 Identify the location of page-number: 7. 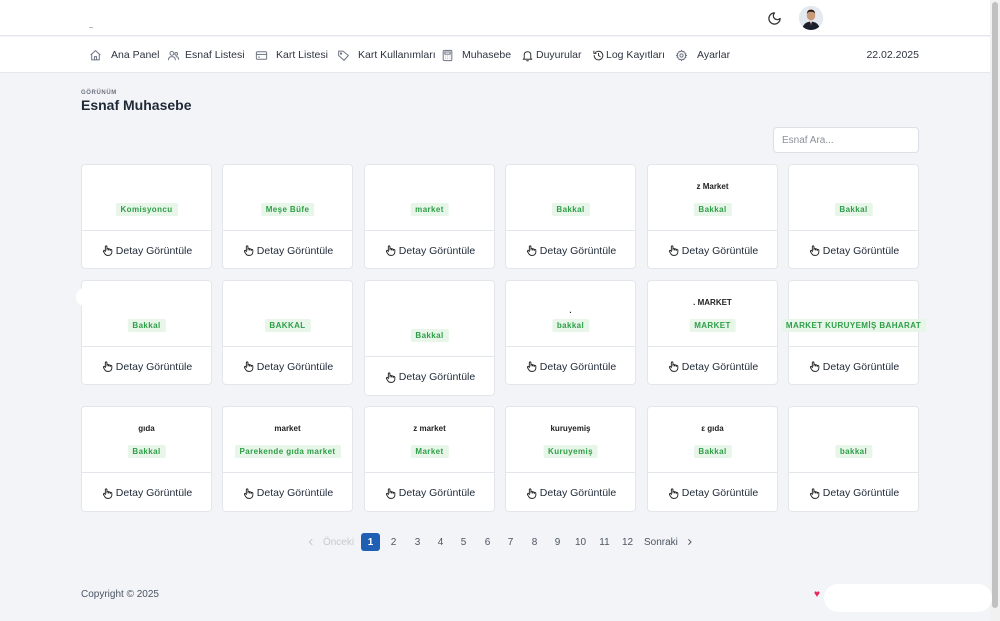
(510, 542).